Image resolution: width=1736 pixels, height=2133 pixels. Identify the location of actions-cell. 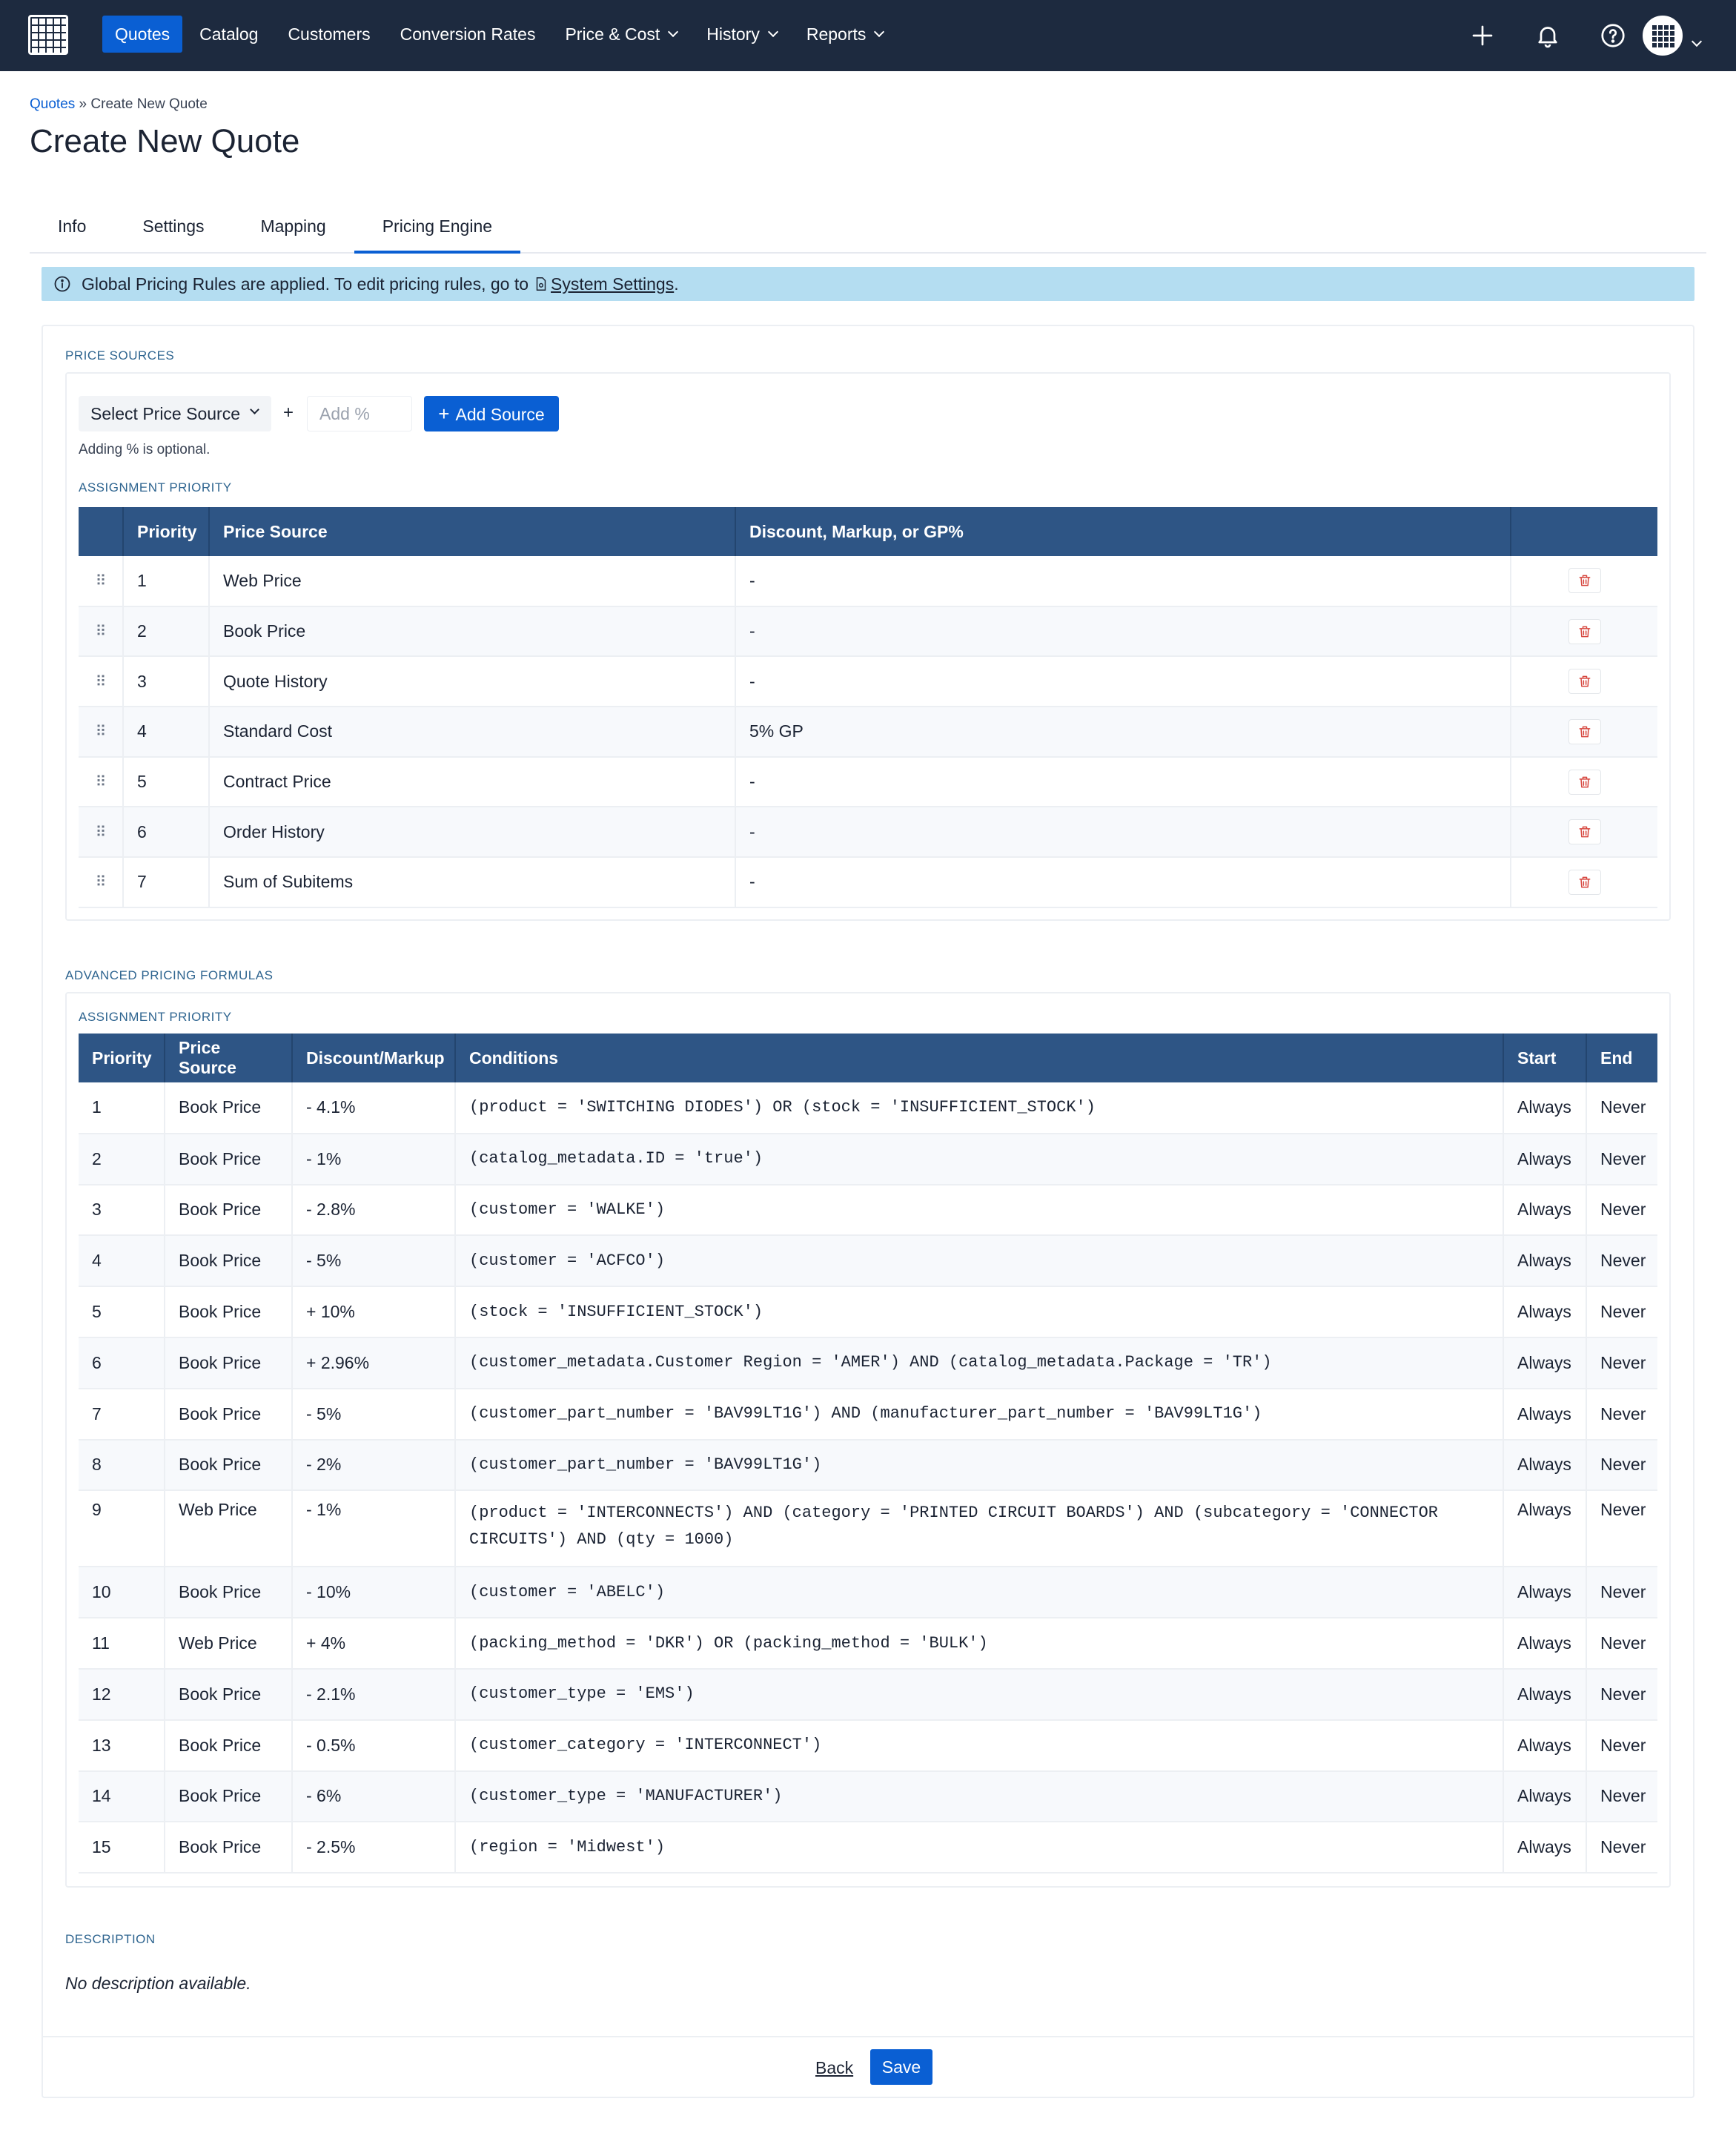
(1584, 782).